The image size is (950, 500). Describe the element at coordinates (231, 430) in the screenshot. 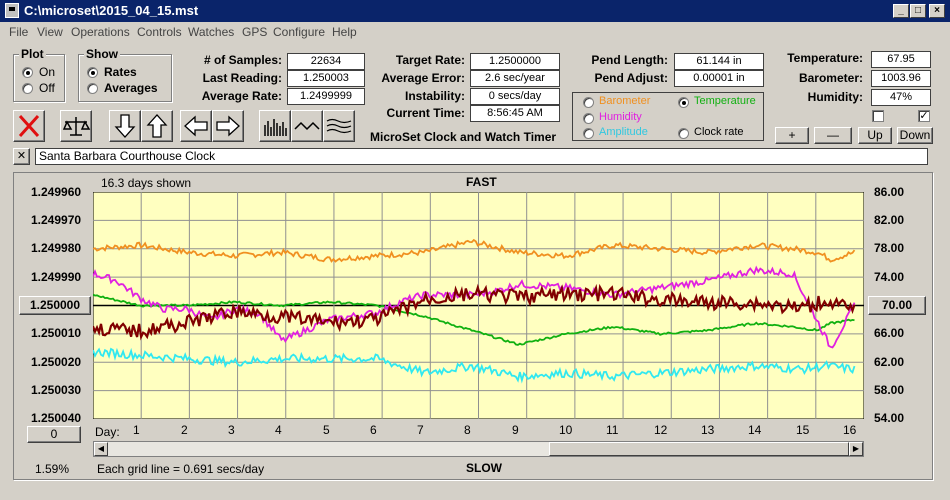

I see `day-tick-label: 3` at that location.